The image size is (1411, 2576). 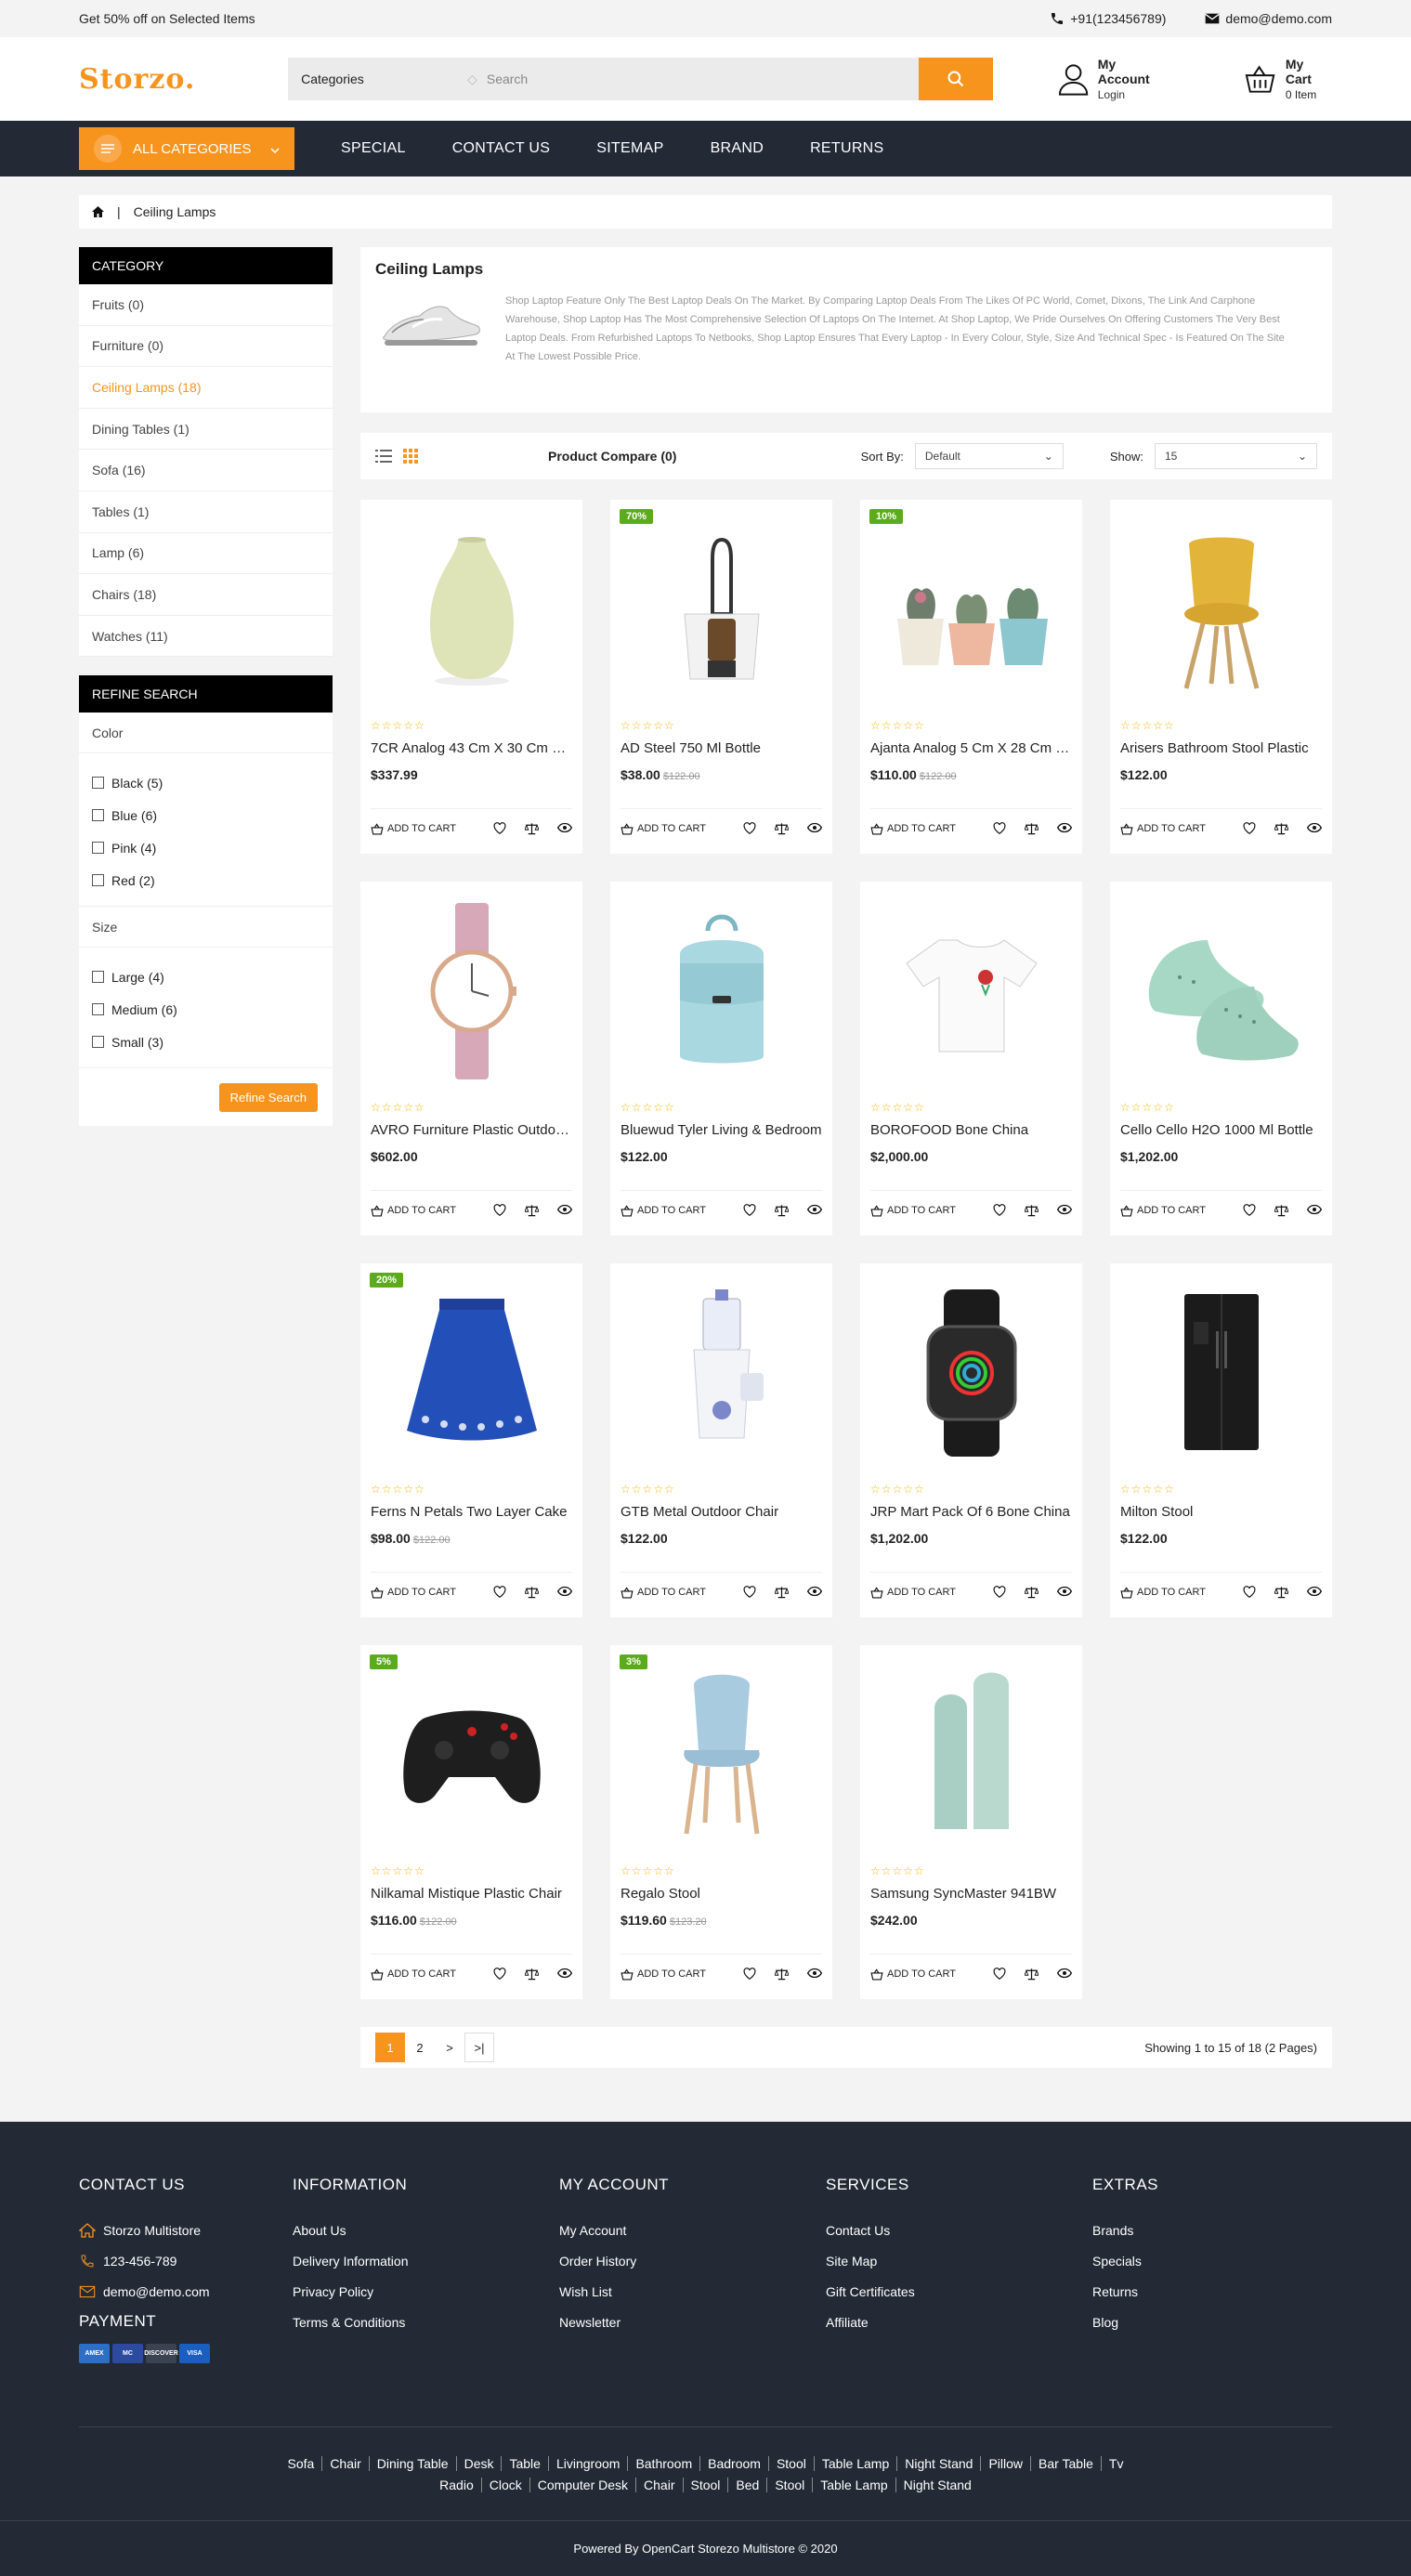 I want to click on product-card: ☆☆☆☆☆ Milton Stool $122.00 ADD TO CART, so click(x=1221, y=1440).